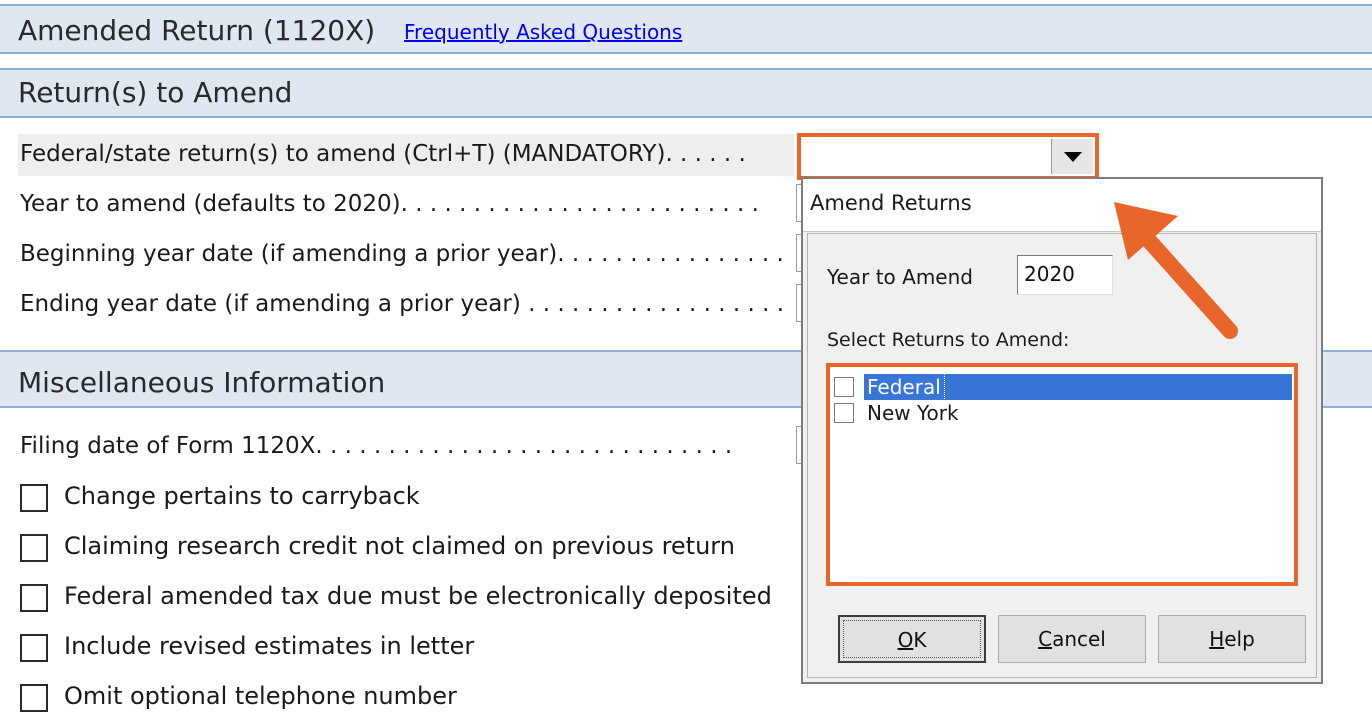  Describe the element at coordinates (155, 92) in the screenshot. I see `section-title-amend: Return(s) to Amend` at that location.